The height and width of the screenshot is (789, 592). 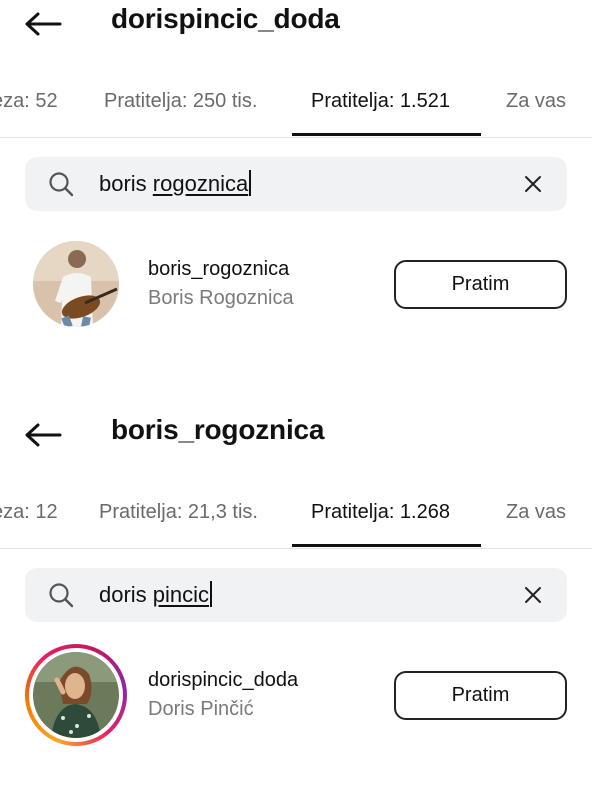 I want to click on avatar-ring-gap, so click(x=76, y=695).